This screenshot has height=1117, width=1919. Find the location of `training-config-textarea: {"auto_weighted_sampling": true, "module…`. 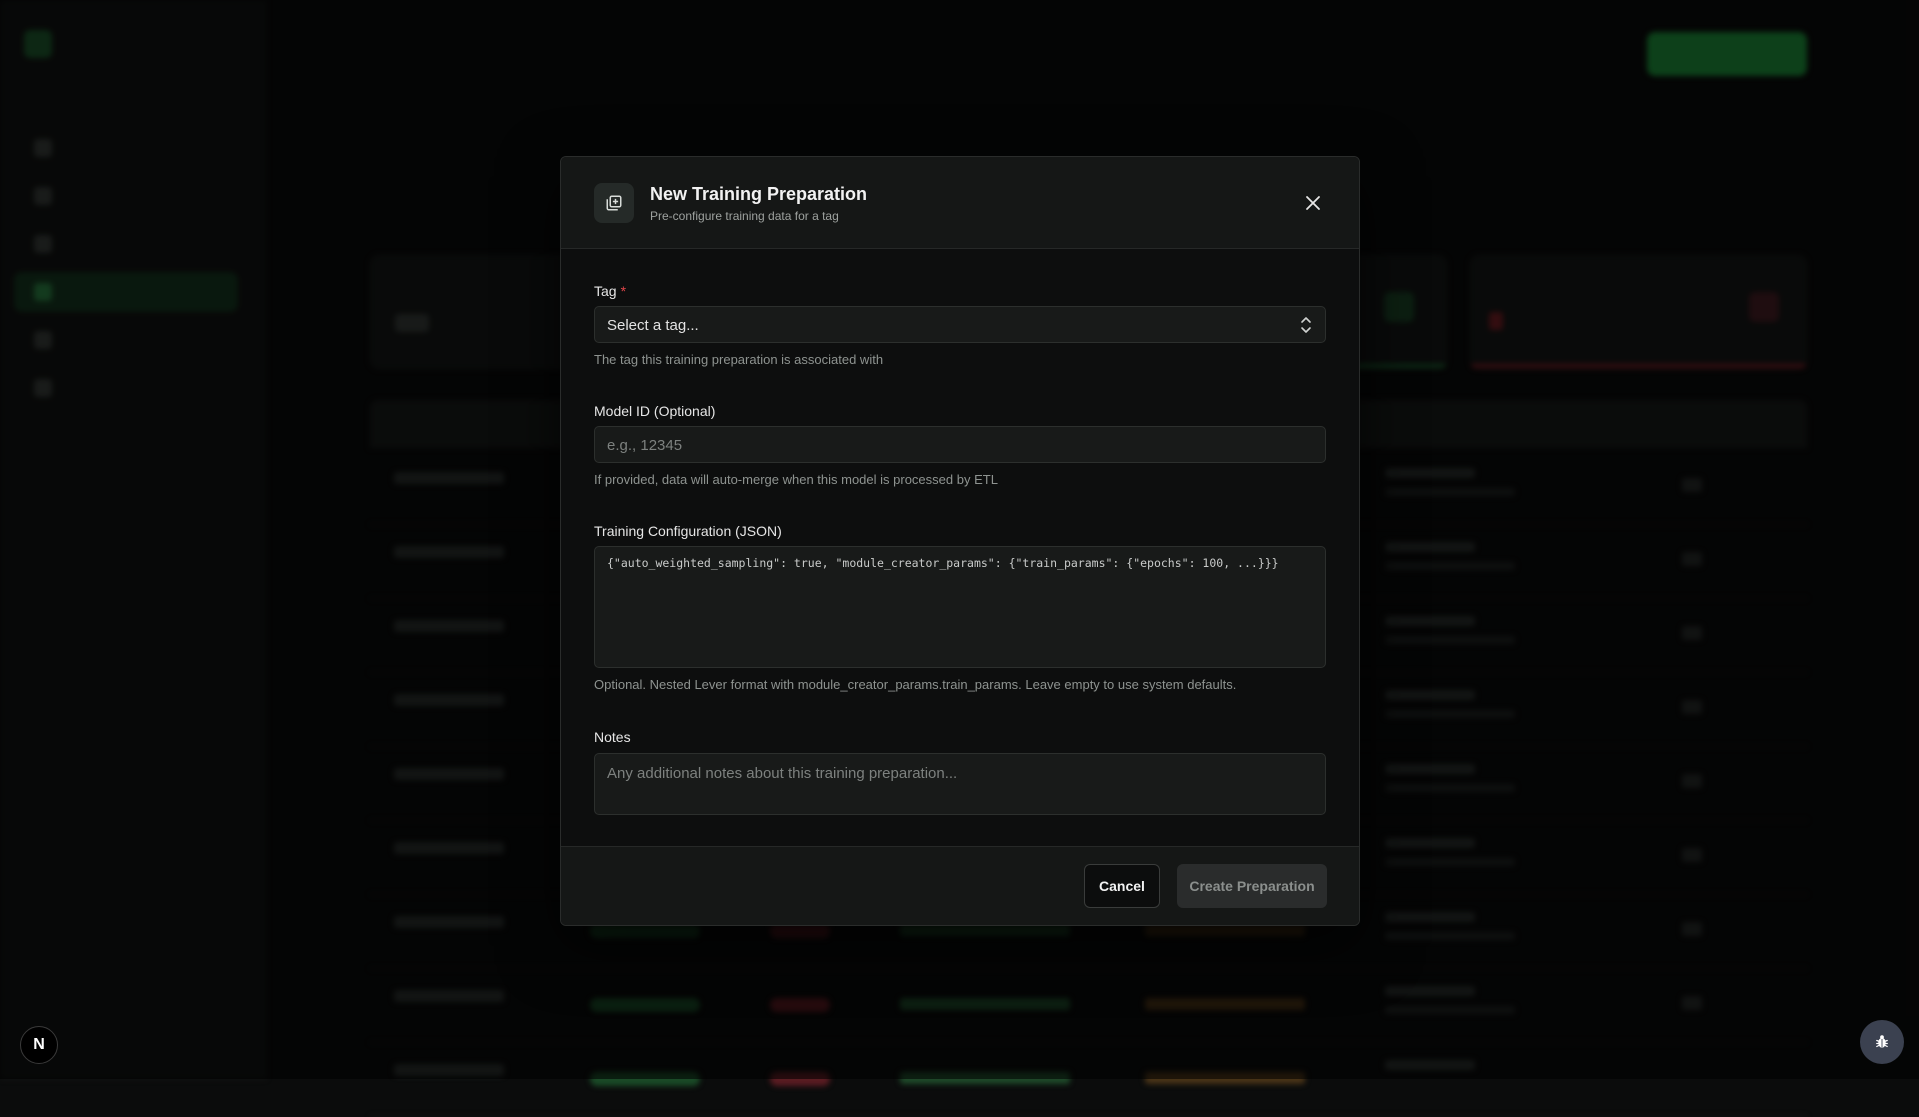

training-config-textarea: {"auto_weighted_sampling": true, "module… is located at coordinates (960, 607).